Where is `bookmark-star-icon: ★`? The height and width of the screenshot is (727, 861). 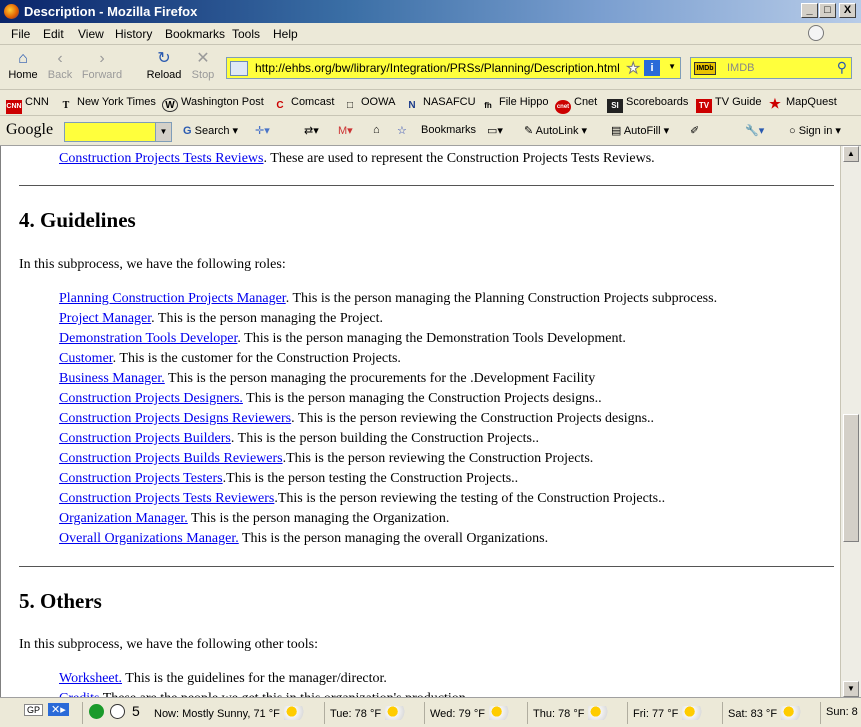 bookmark-star-icon: ★ is located at coordinates (633, 68).